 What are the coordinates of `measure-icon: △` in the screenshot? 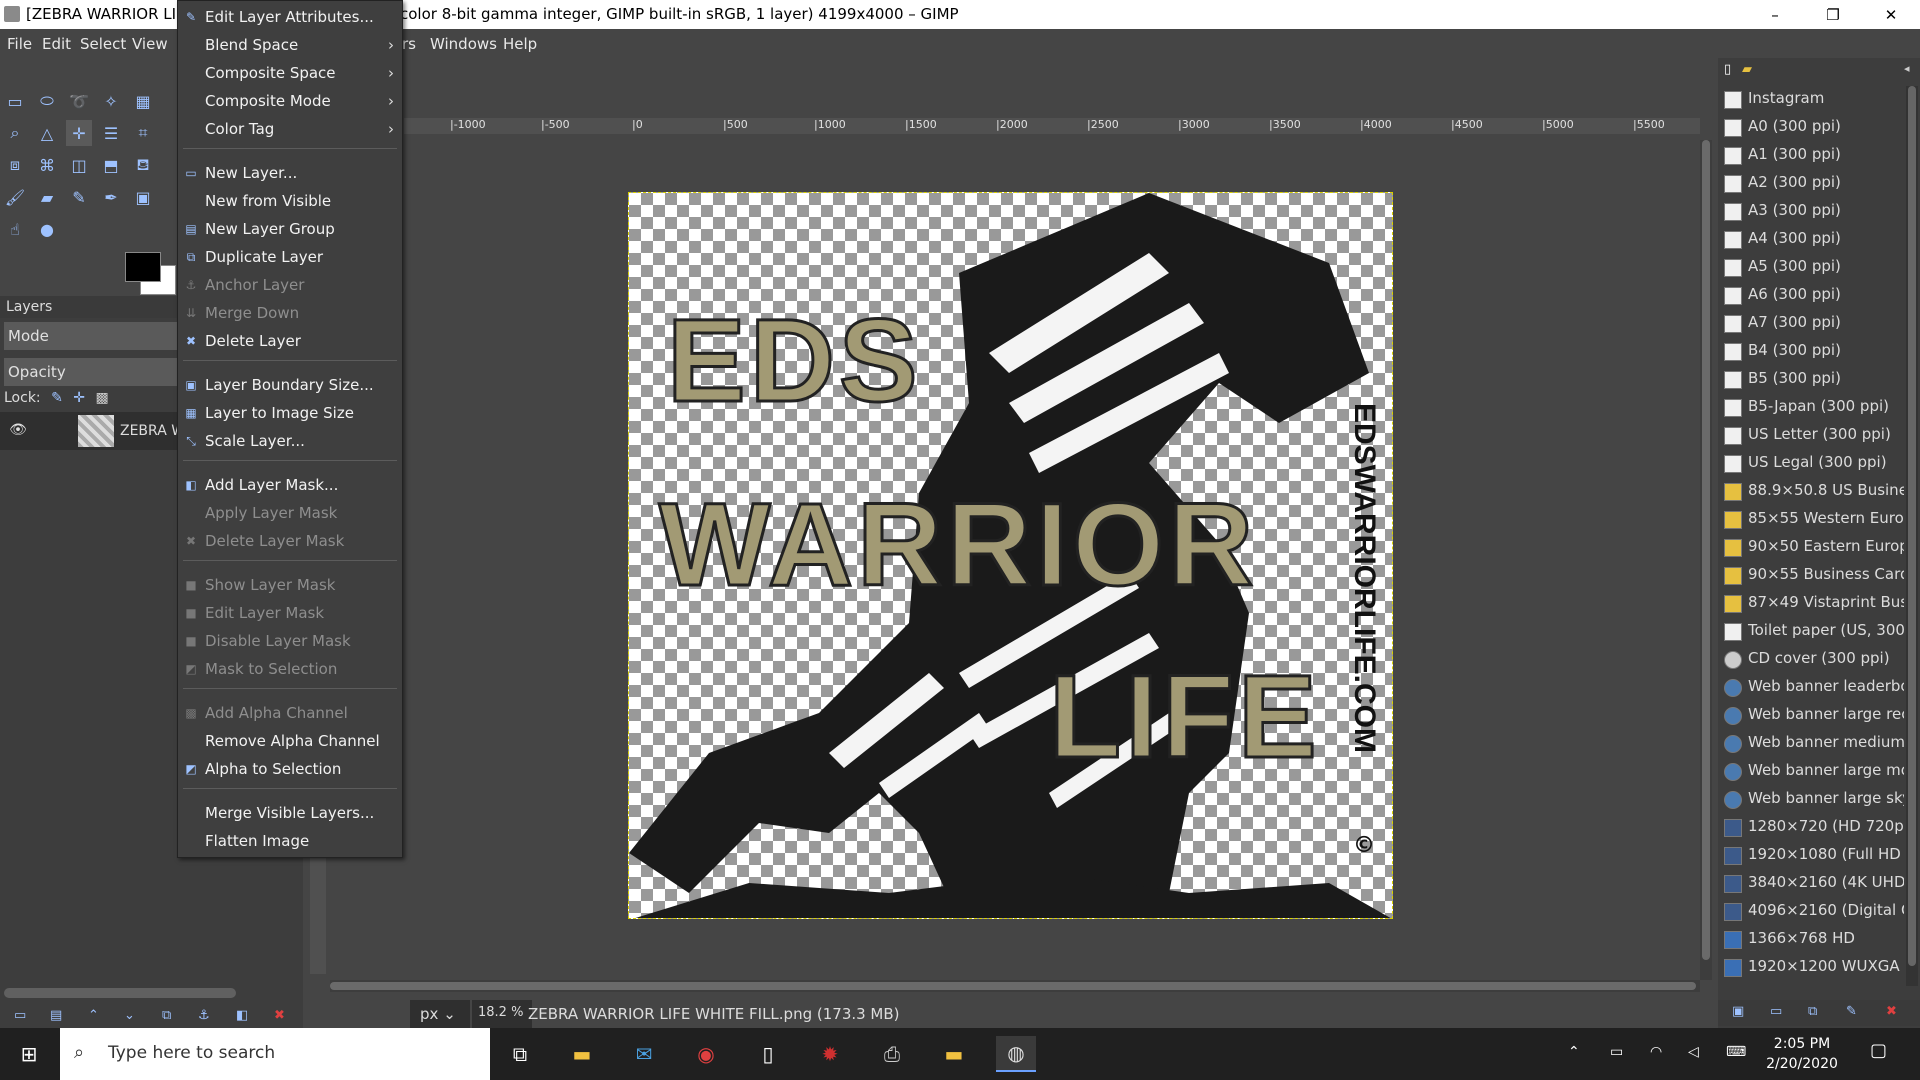 It's located at (47, 133).